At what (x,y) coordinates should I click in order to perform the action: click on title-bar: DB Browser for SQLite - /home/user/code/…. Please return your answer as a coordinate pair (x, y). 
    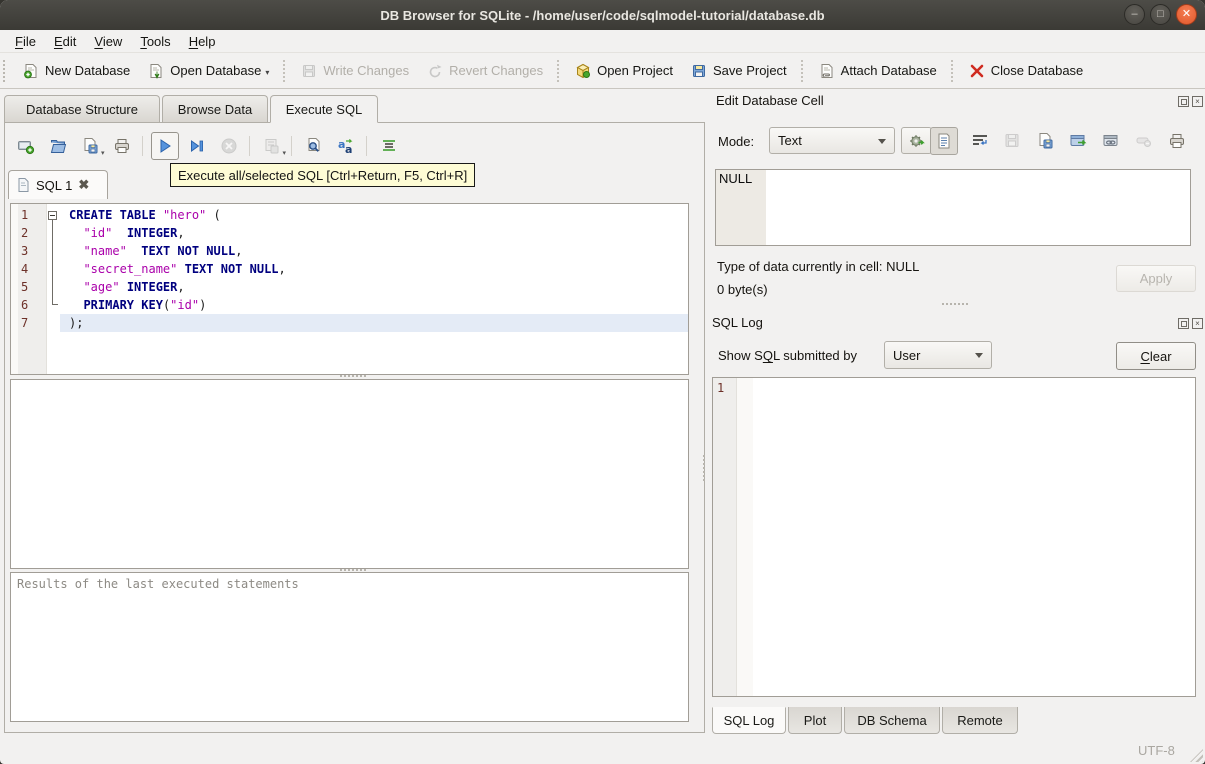
    Looking at the image, I should click on (602, 15).